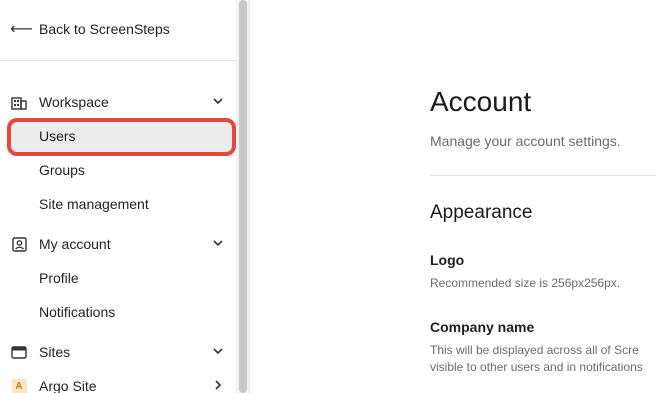 The width and height of the screenshot is (656, 393). Describe the element at coordinates (117, 352) in the screenshot. I see `sidebar-group-sites: Sites` at that location.